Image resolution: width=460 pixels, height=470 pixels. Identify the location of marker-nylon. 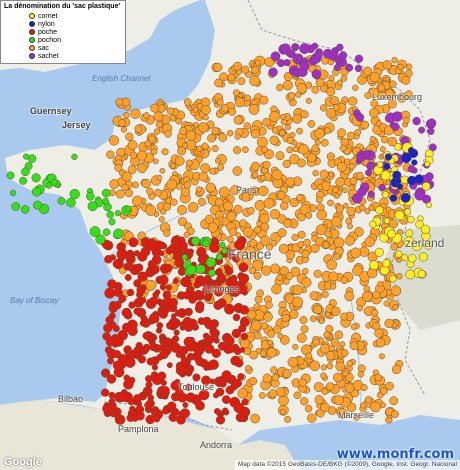
(406, 158).